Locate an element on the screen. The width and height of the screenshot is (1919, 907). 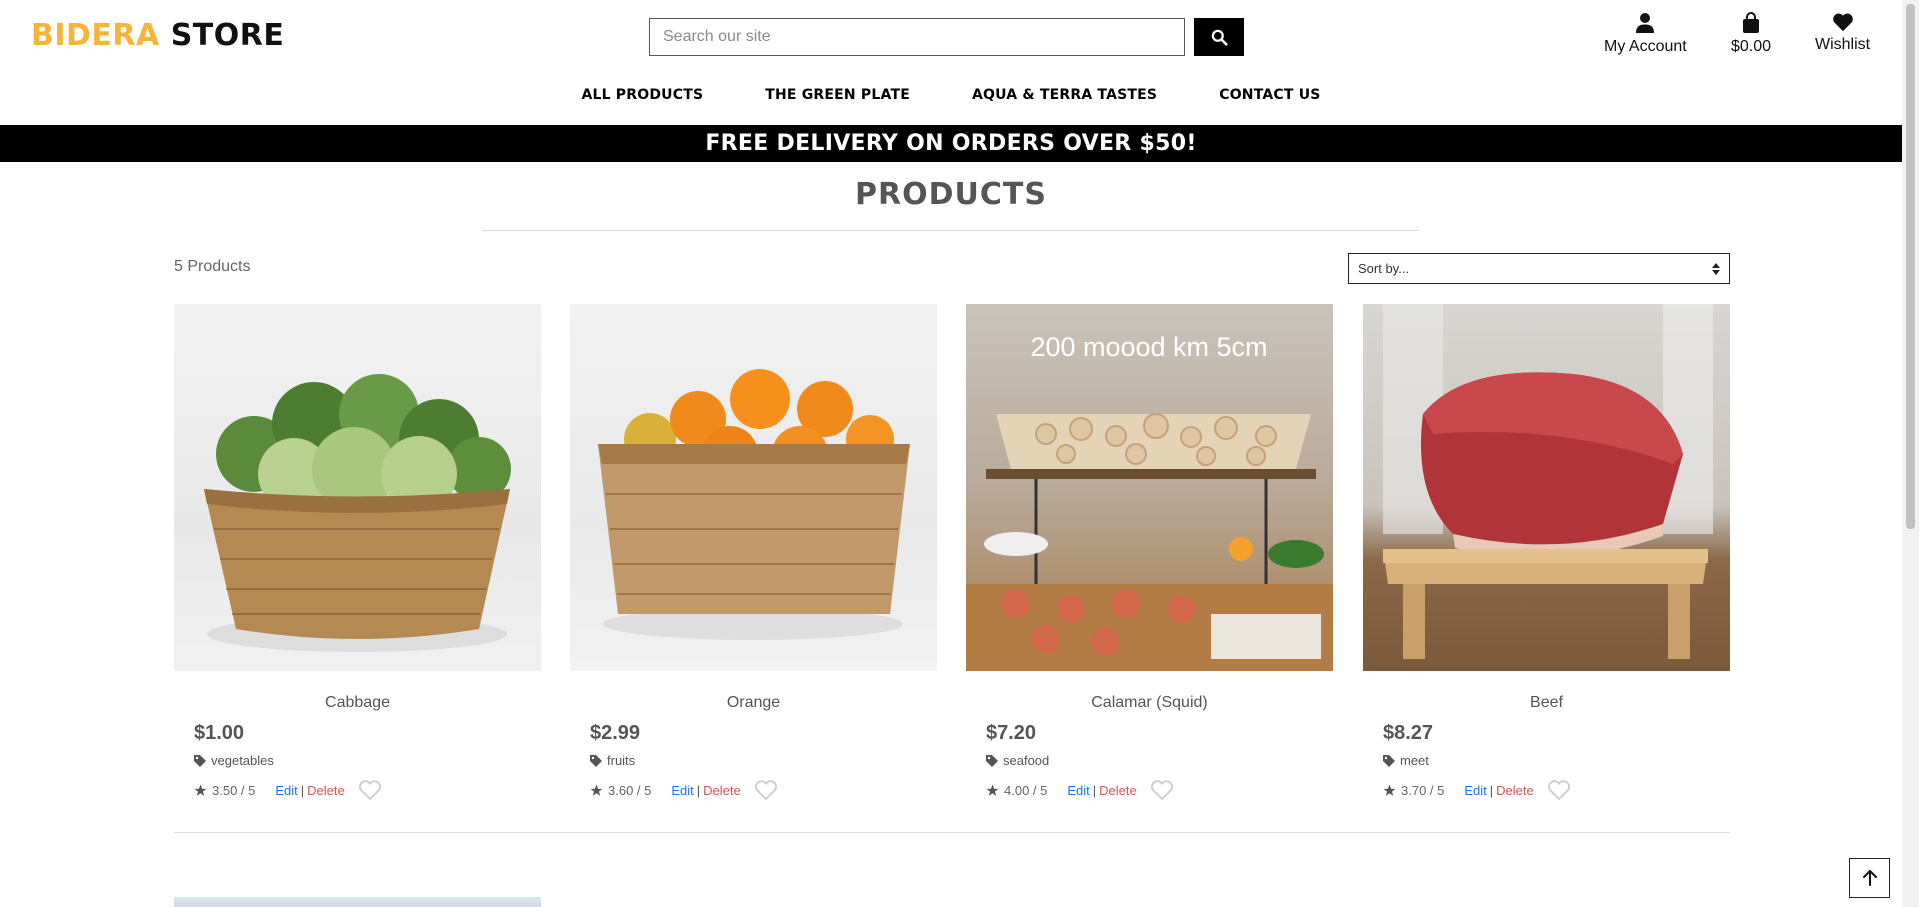
logo-part2: STORE is located at coordinates (227, 35).